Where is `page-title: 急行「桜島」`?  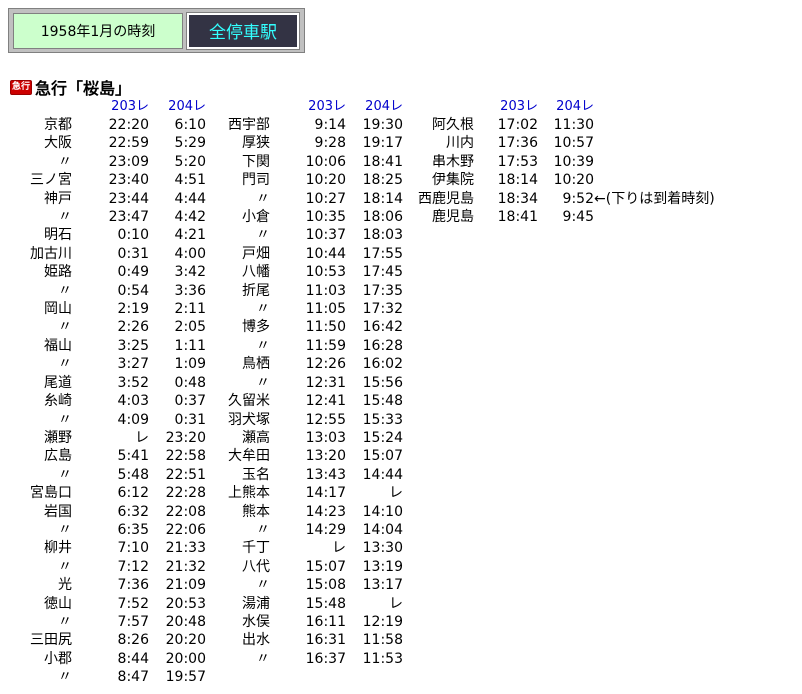
page-title: 急行「桜島」 is located at coordinates (83, 88).